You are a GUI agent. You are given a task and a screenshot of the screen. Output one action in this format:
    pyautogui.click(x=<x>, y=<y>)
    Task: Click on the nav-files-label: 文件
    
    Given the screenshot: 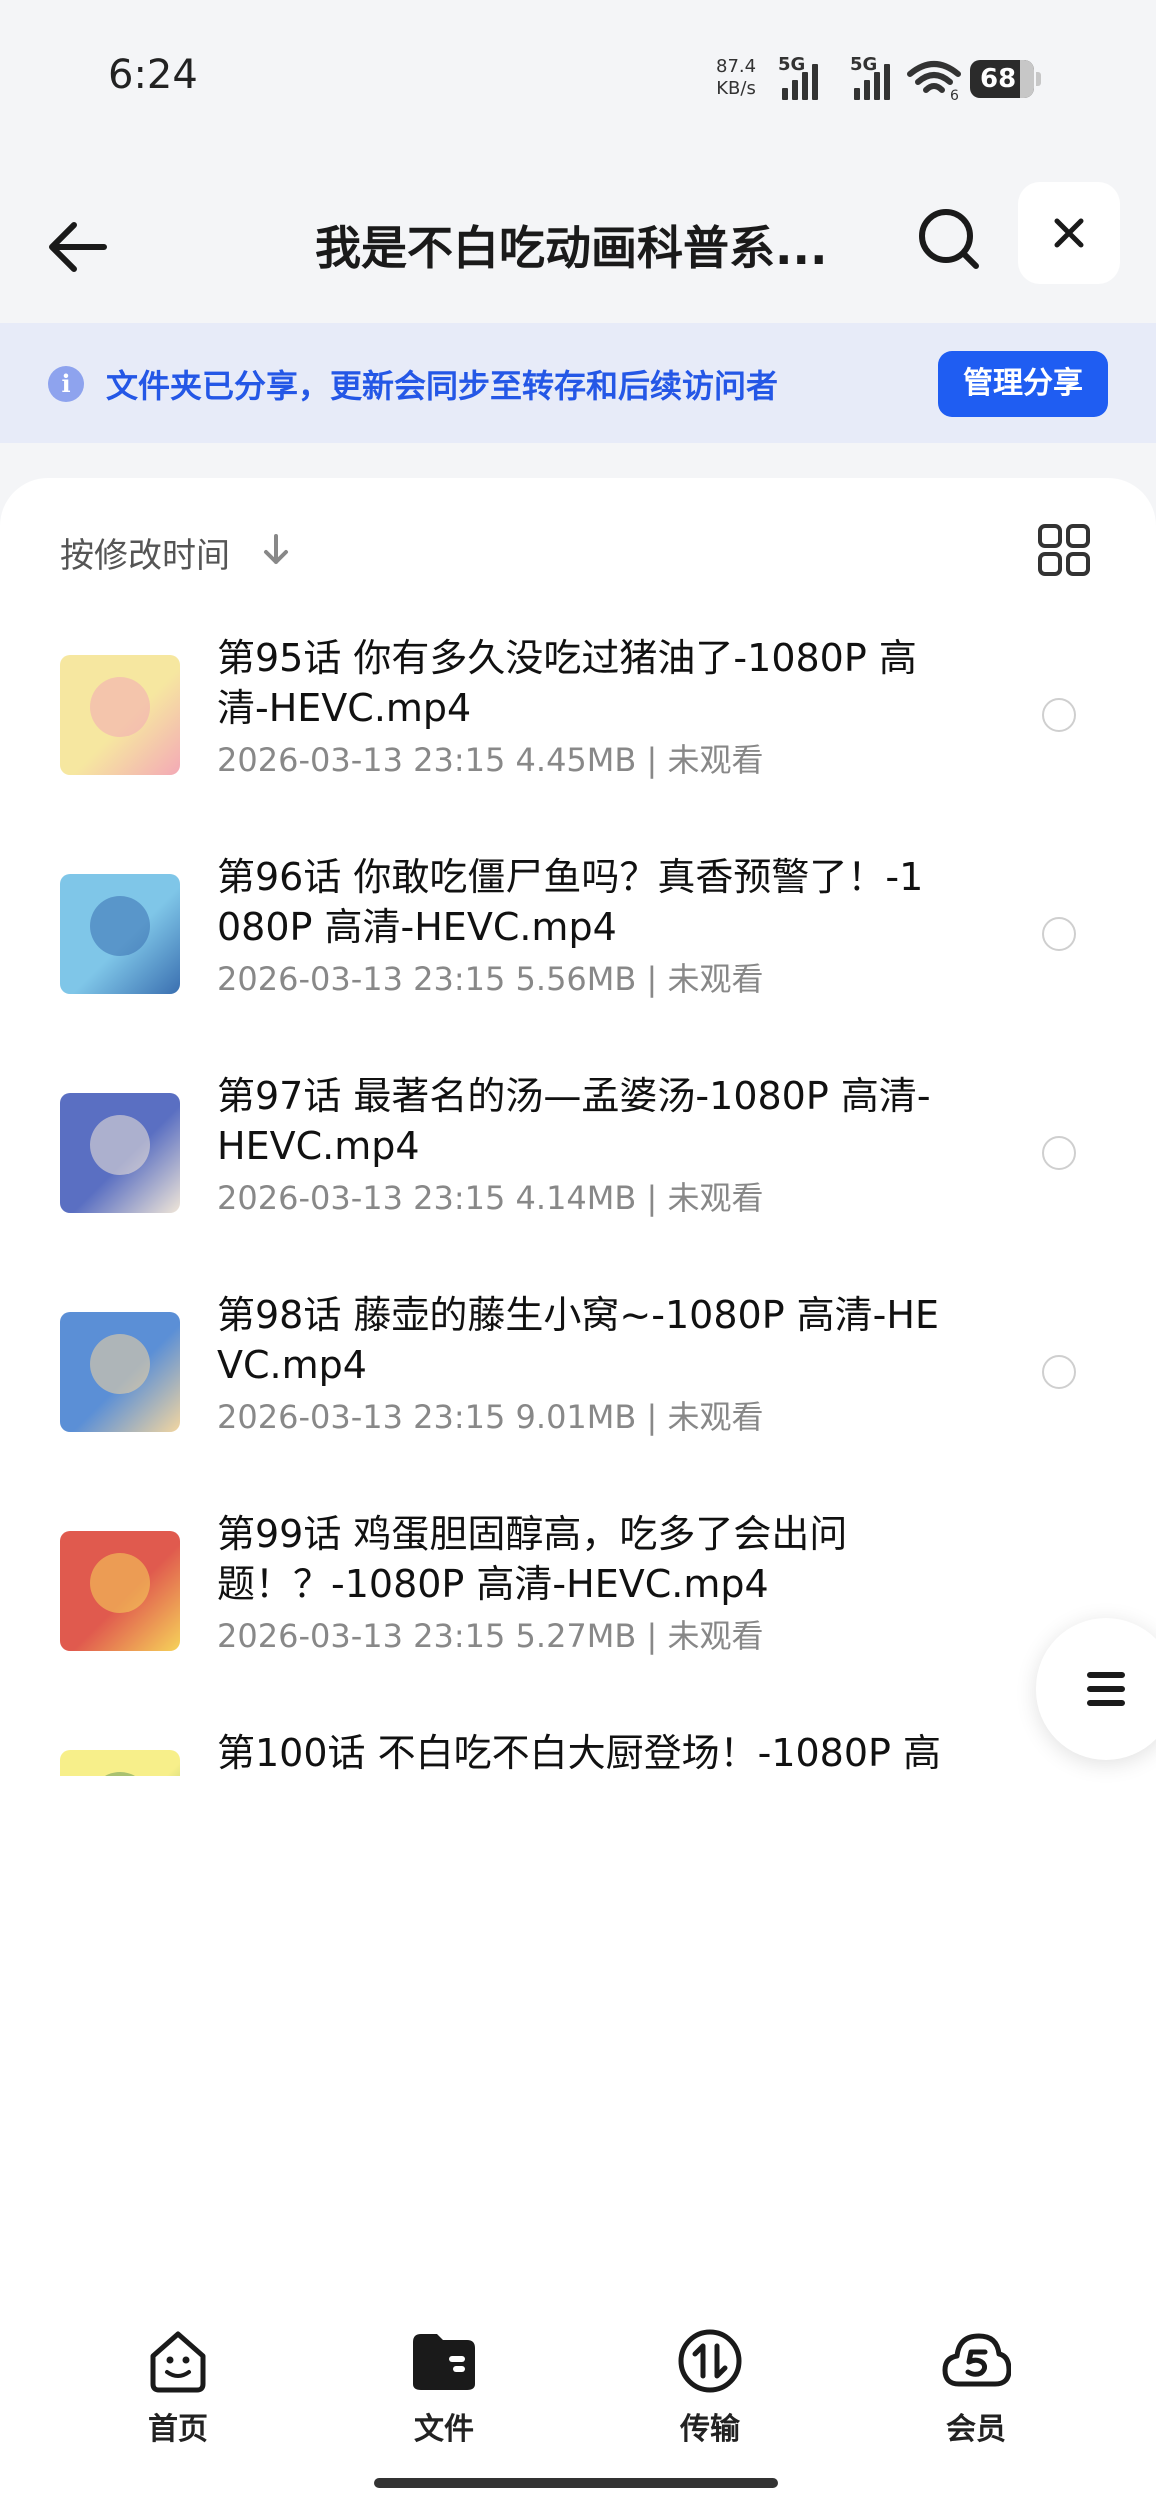 What is the action you would take?
    pyautogui.click(x=444, y=2429)
    